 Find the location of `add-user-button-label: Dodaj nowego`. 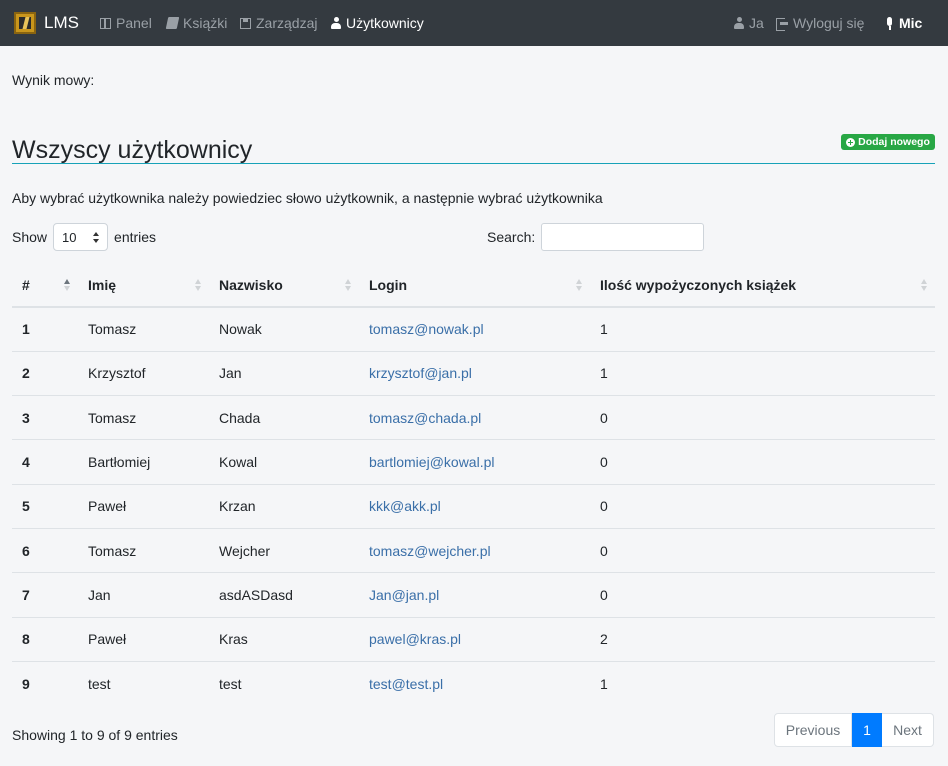

add-user-button-label: Dodaj nowego is located at coordinates (894, 142).